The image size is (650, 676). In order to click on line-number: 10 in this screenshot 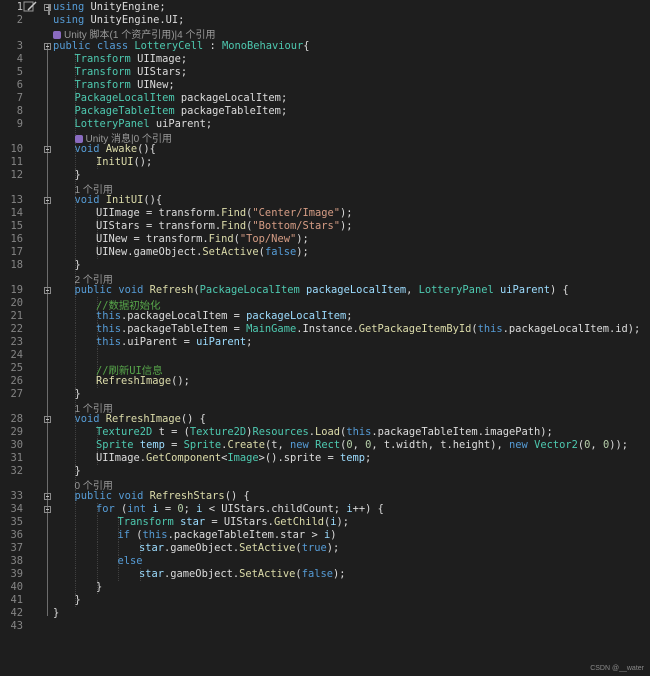, I will do `click(16, 149)`.